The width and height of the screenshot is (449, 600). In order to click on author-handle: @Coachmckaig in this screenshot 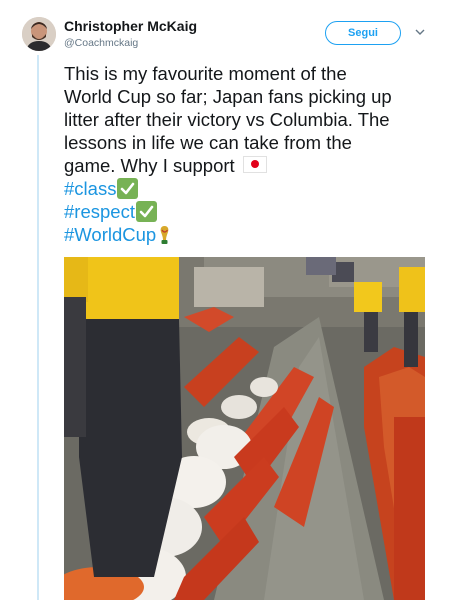, I will do `click(101, 43)`.